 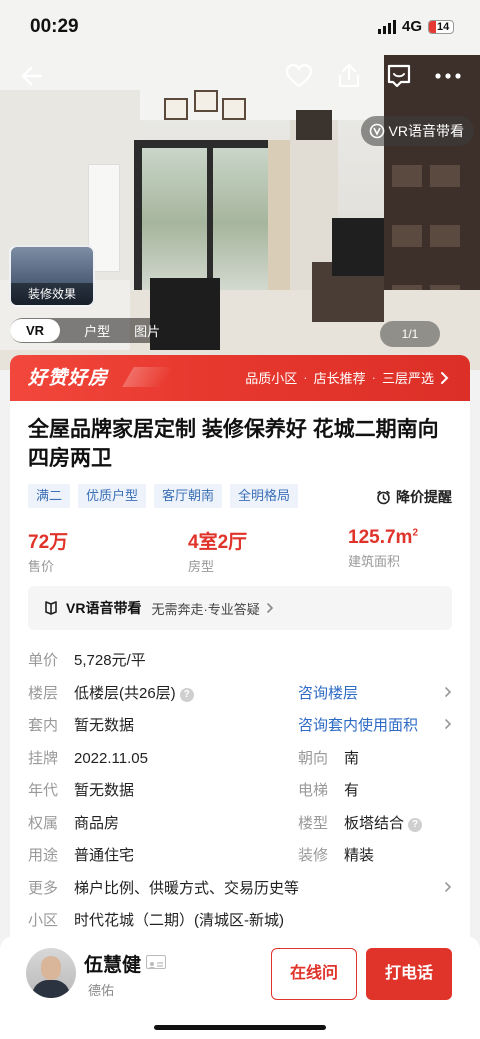 What do you see at coordinates (104, 608) in the screenshot?
I see `vr-bar-title: VR语音带看` at bounding box center [104, 608].